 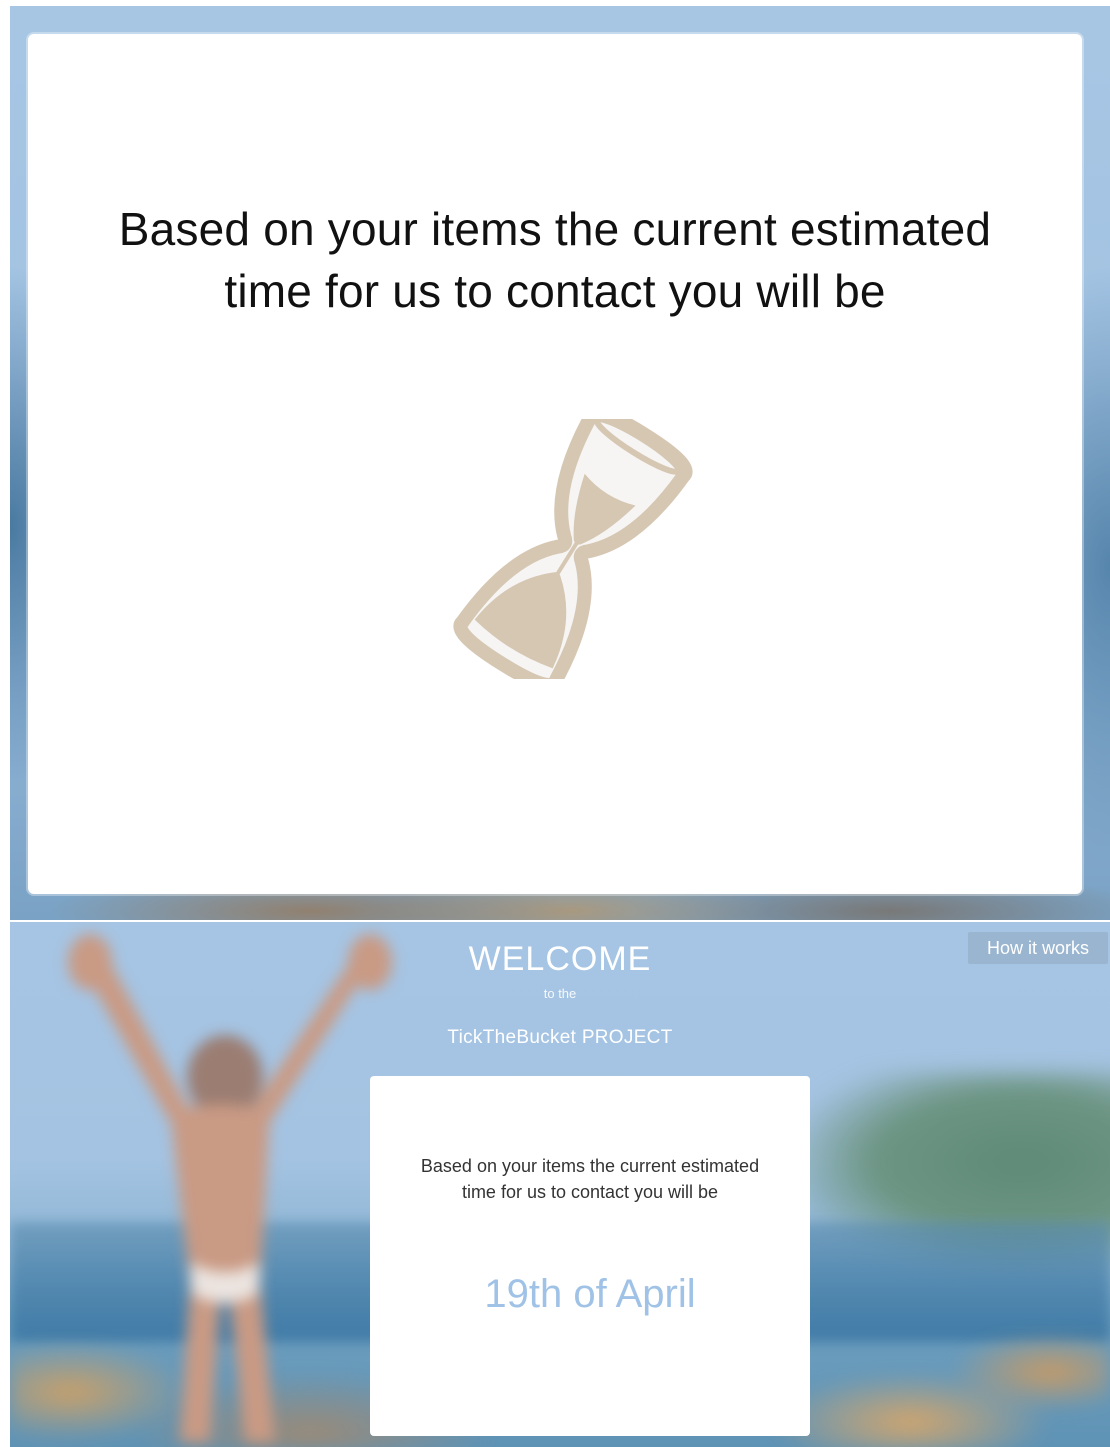 I want to click on project-name: TickTheBucket PROJECT, so click(x=560, y=1037).